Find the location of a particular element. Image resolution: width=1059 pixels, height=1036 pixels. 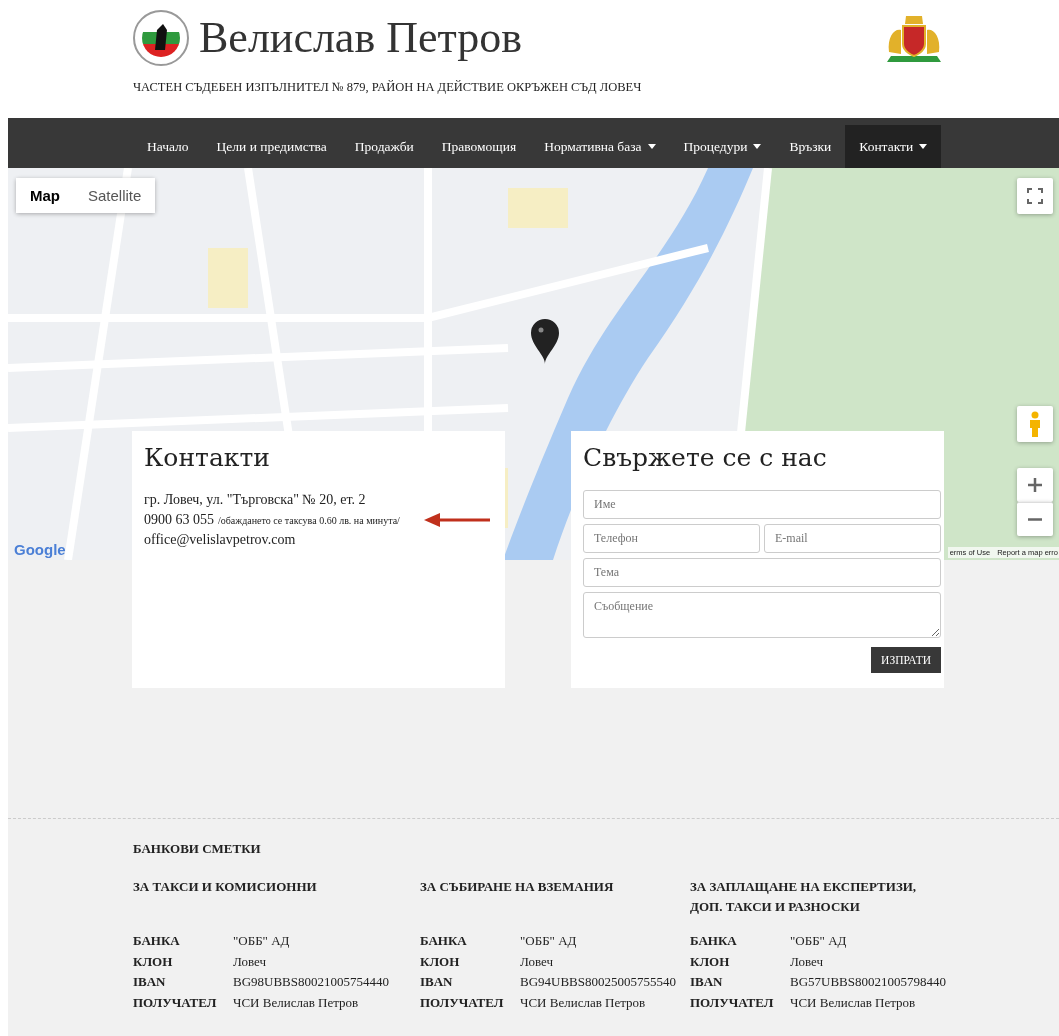

submit-button: ИЗПРАТИ is located at coordinates (906, 660).